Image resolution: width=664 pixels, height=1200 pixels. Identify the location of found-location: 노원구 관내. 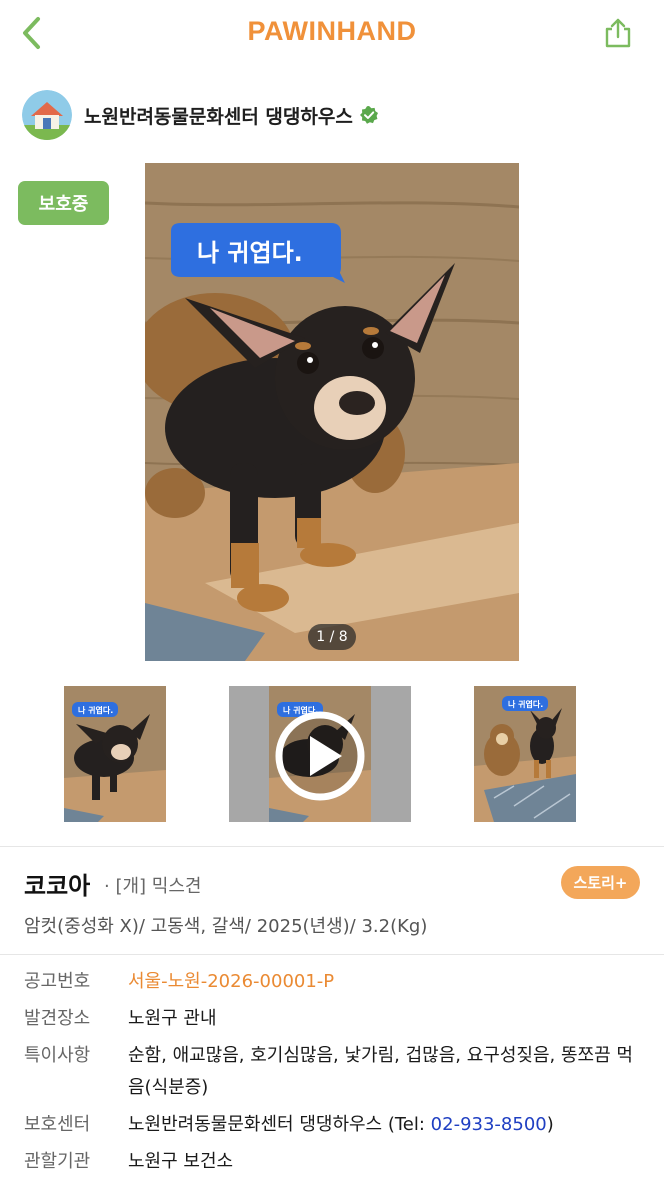
(172, 1018).